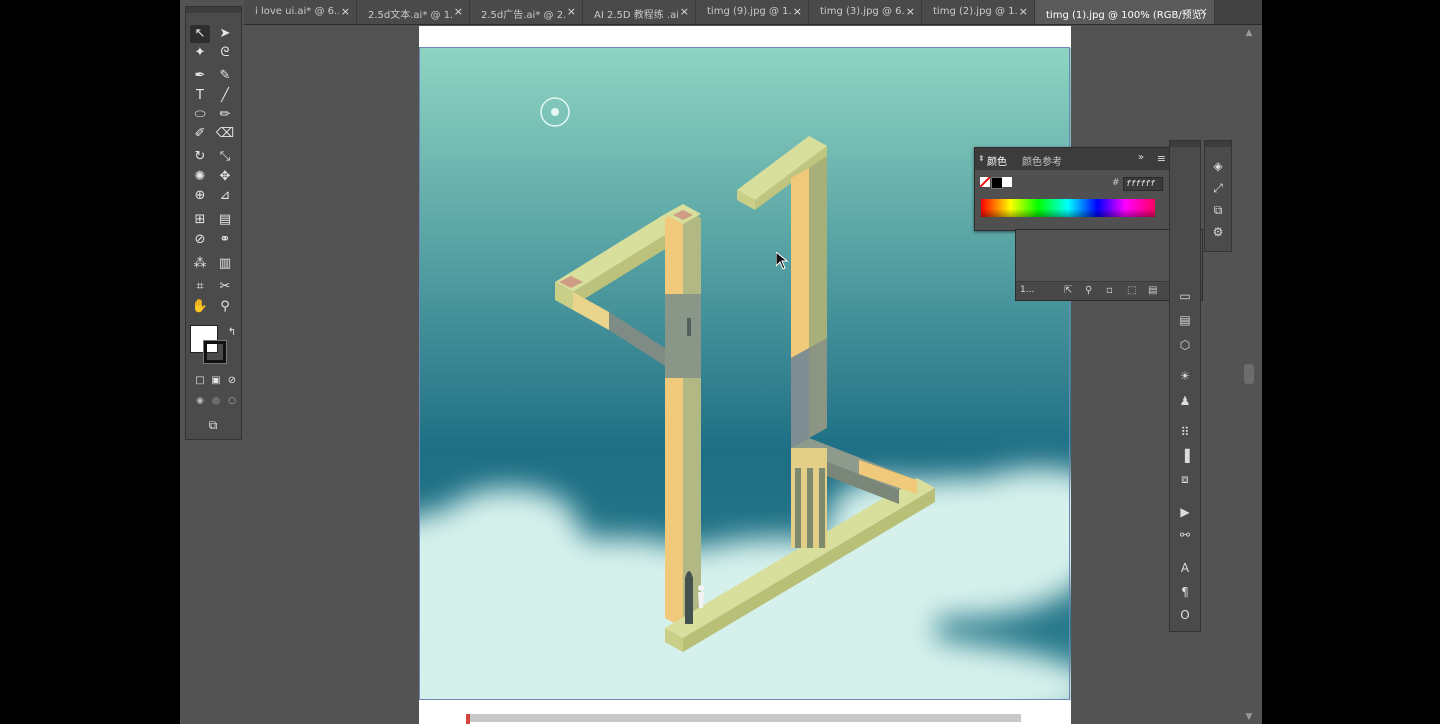 This screenshot has height=724, width=1440. Describe the element at coordinates (1218, 166) in the screenshot. I see `layers-panel-icon: ◈` at that location.